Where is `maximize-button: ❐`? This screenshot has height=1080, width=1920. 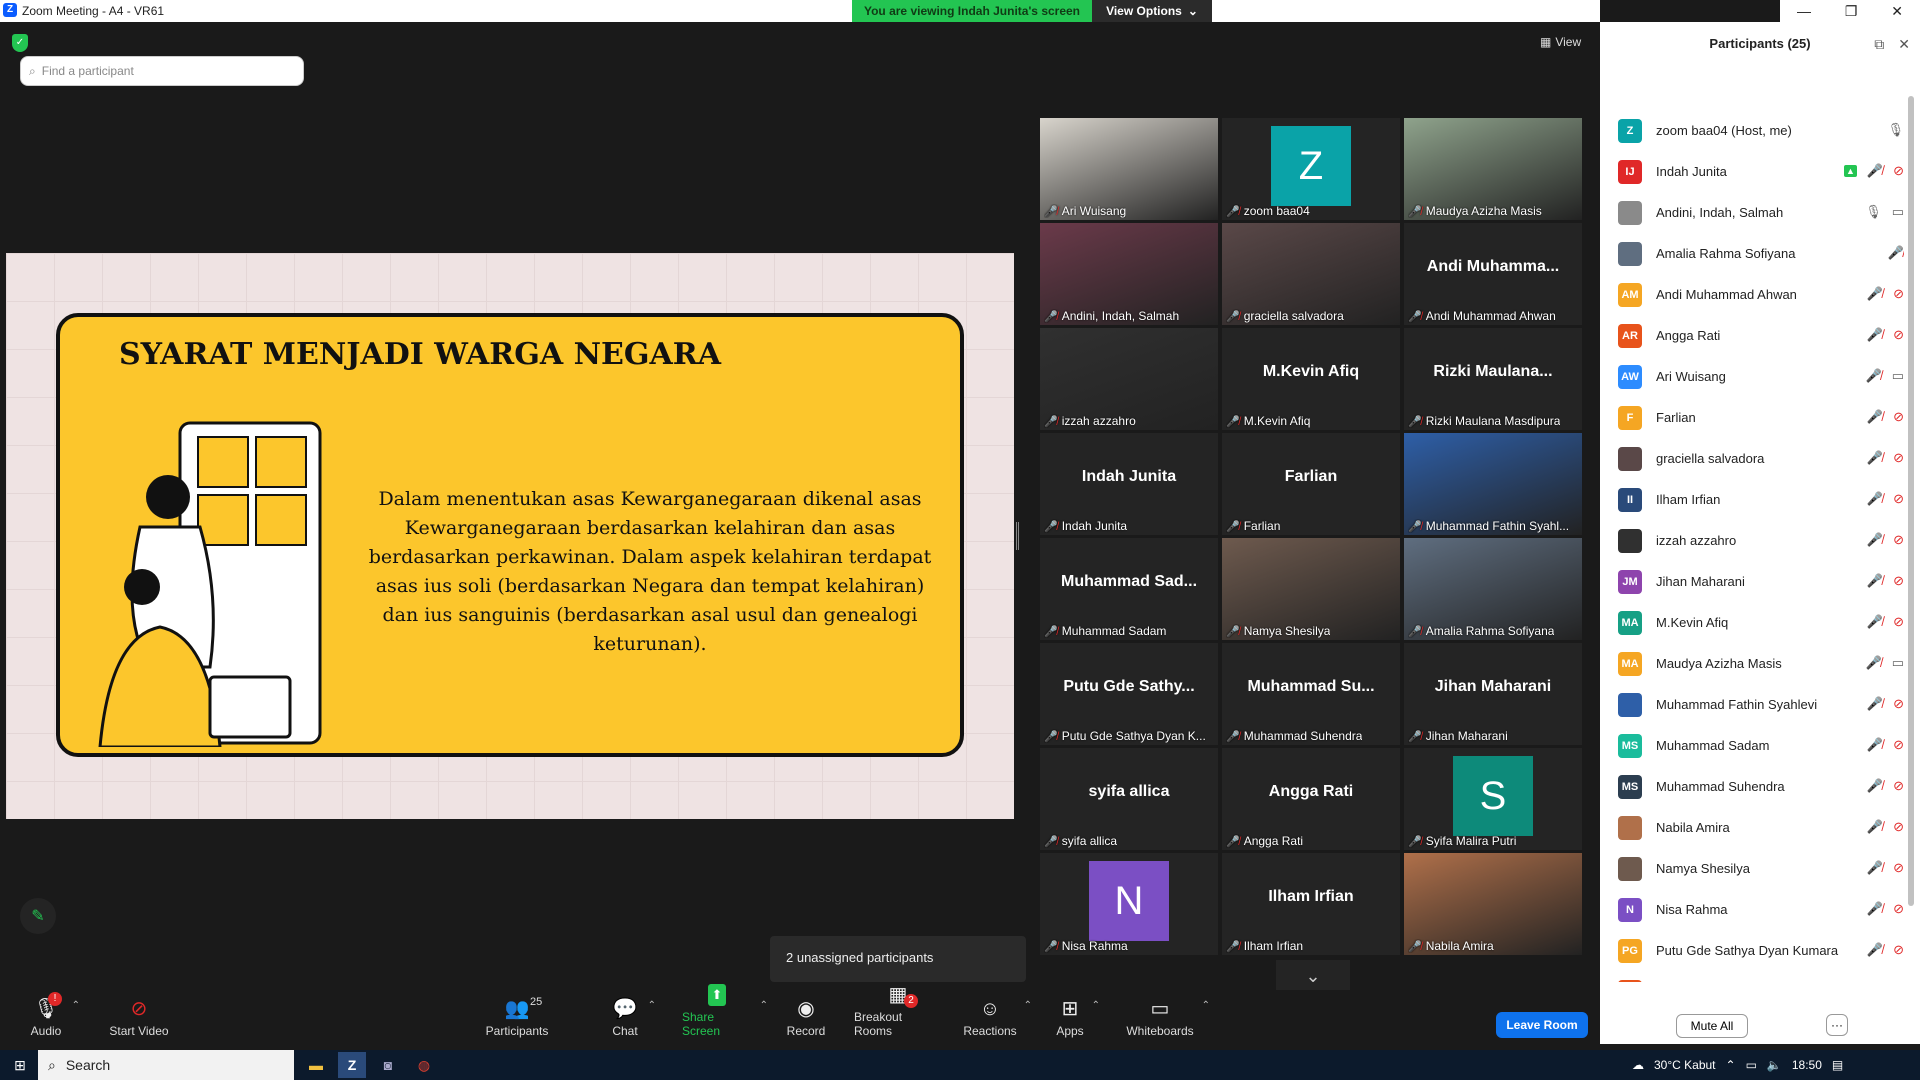
maximize-button: ❐ is located at coordinates (1851, 11).